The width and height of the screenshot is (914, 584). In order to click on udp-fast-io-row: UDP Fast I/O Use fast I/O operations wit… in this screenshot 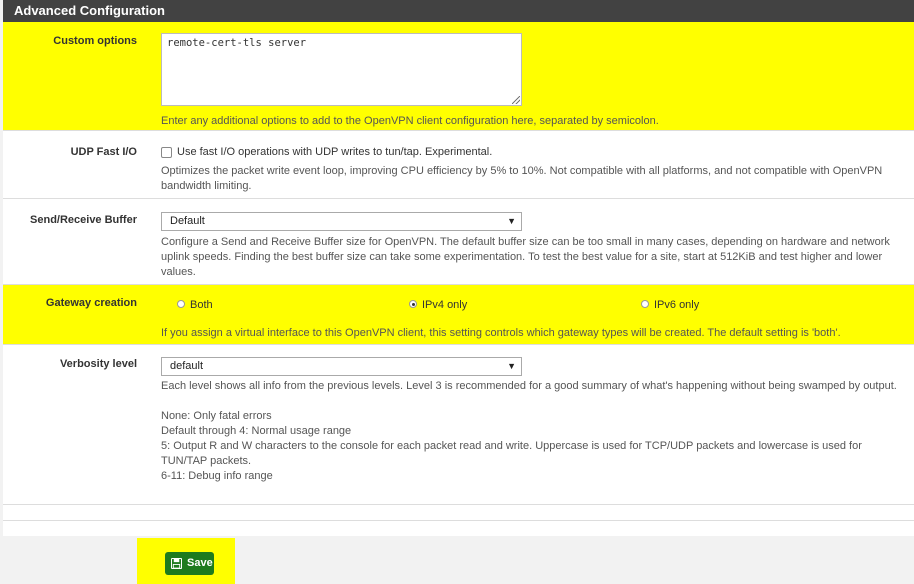, I will do `click(458, 165)`.